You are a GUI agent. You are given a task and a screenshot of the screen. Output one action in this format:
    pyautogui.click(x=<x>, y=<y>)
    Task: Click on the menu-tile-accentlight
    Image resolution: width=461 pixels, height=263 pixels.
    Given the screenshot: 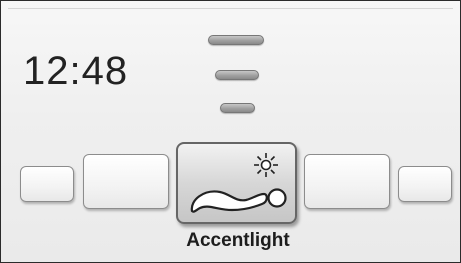 What is the action you would take?
    pyautogui.click(x=236, y=183)
    